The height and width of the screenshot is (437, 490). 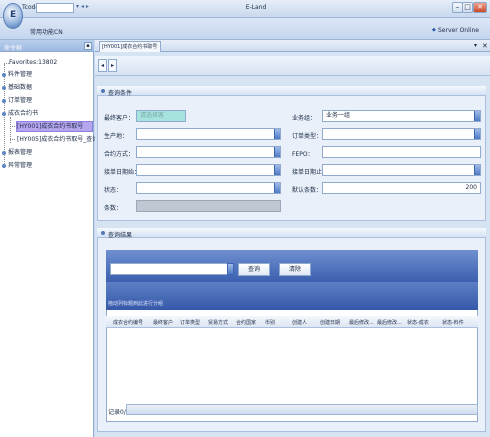 I want to click on business-select: 业务一组, so click(x=401, y=116).